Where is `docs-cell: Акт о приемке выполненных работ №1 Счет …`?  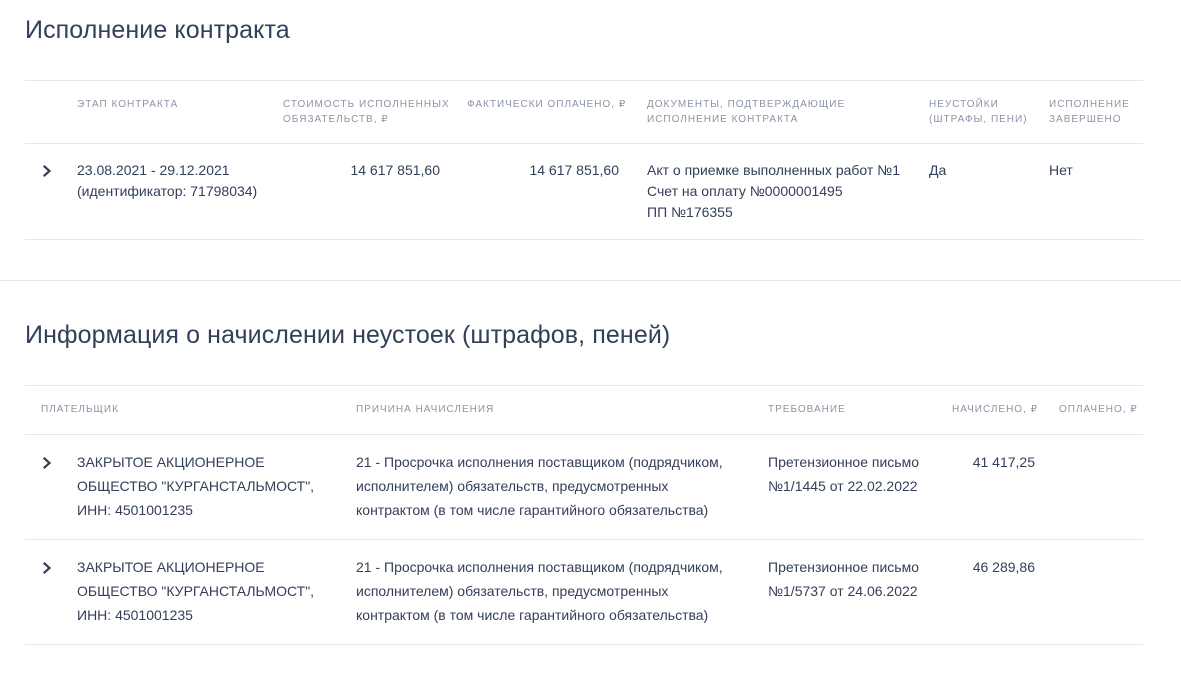 docs-cell: Акт о приемке выполненных работ №1 Счет … is located at coordinates (773, 191).